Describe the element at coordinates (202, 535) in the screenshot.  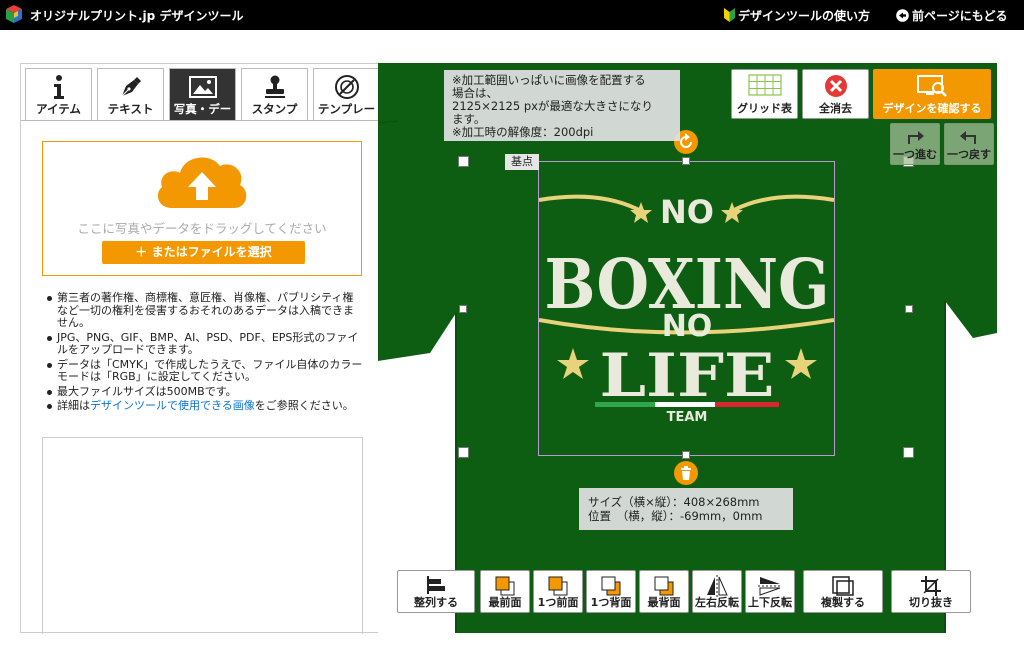
I see `uploaded-files-list` at that location.